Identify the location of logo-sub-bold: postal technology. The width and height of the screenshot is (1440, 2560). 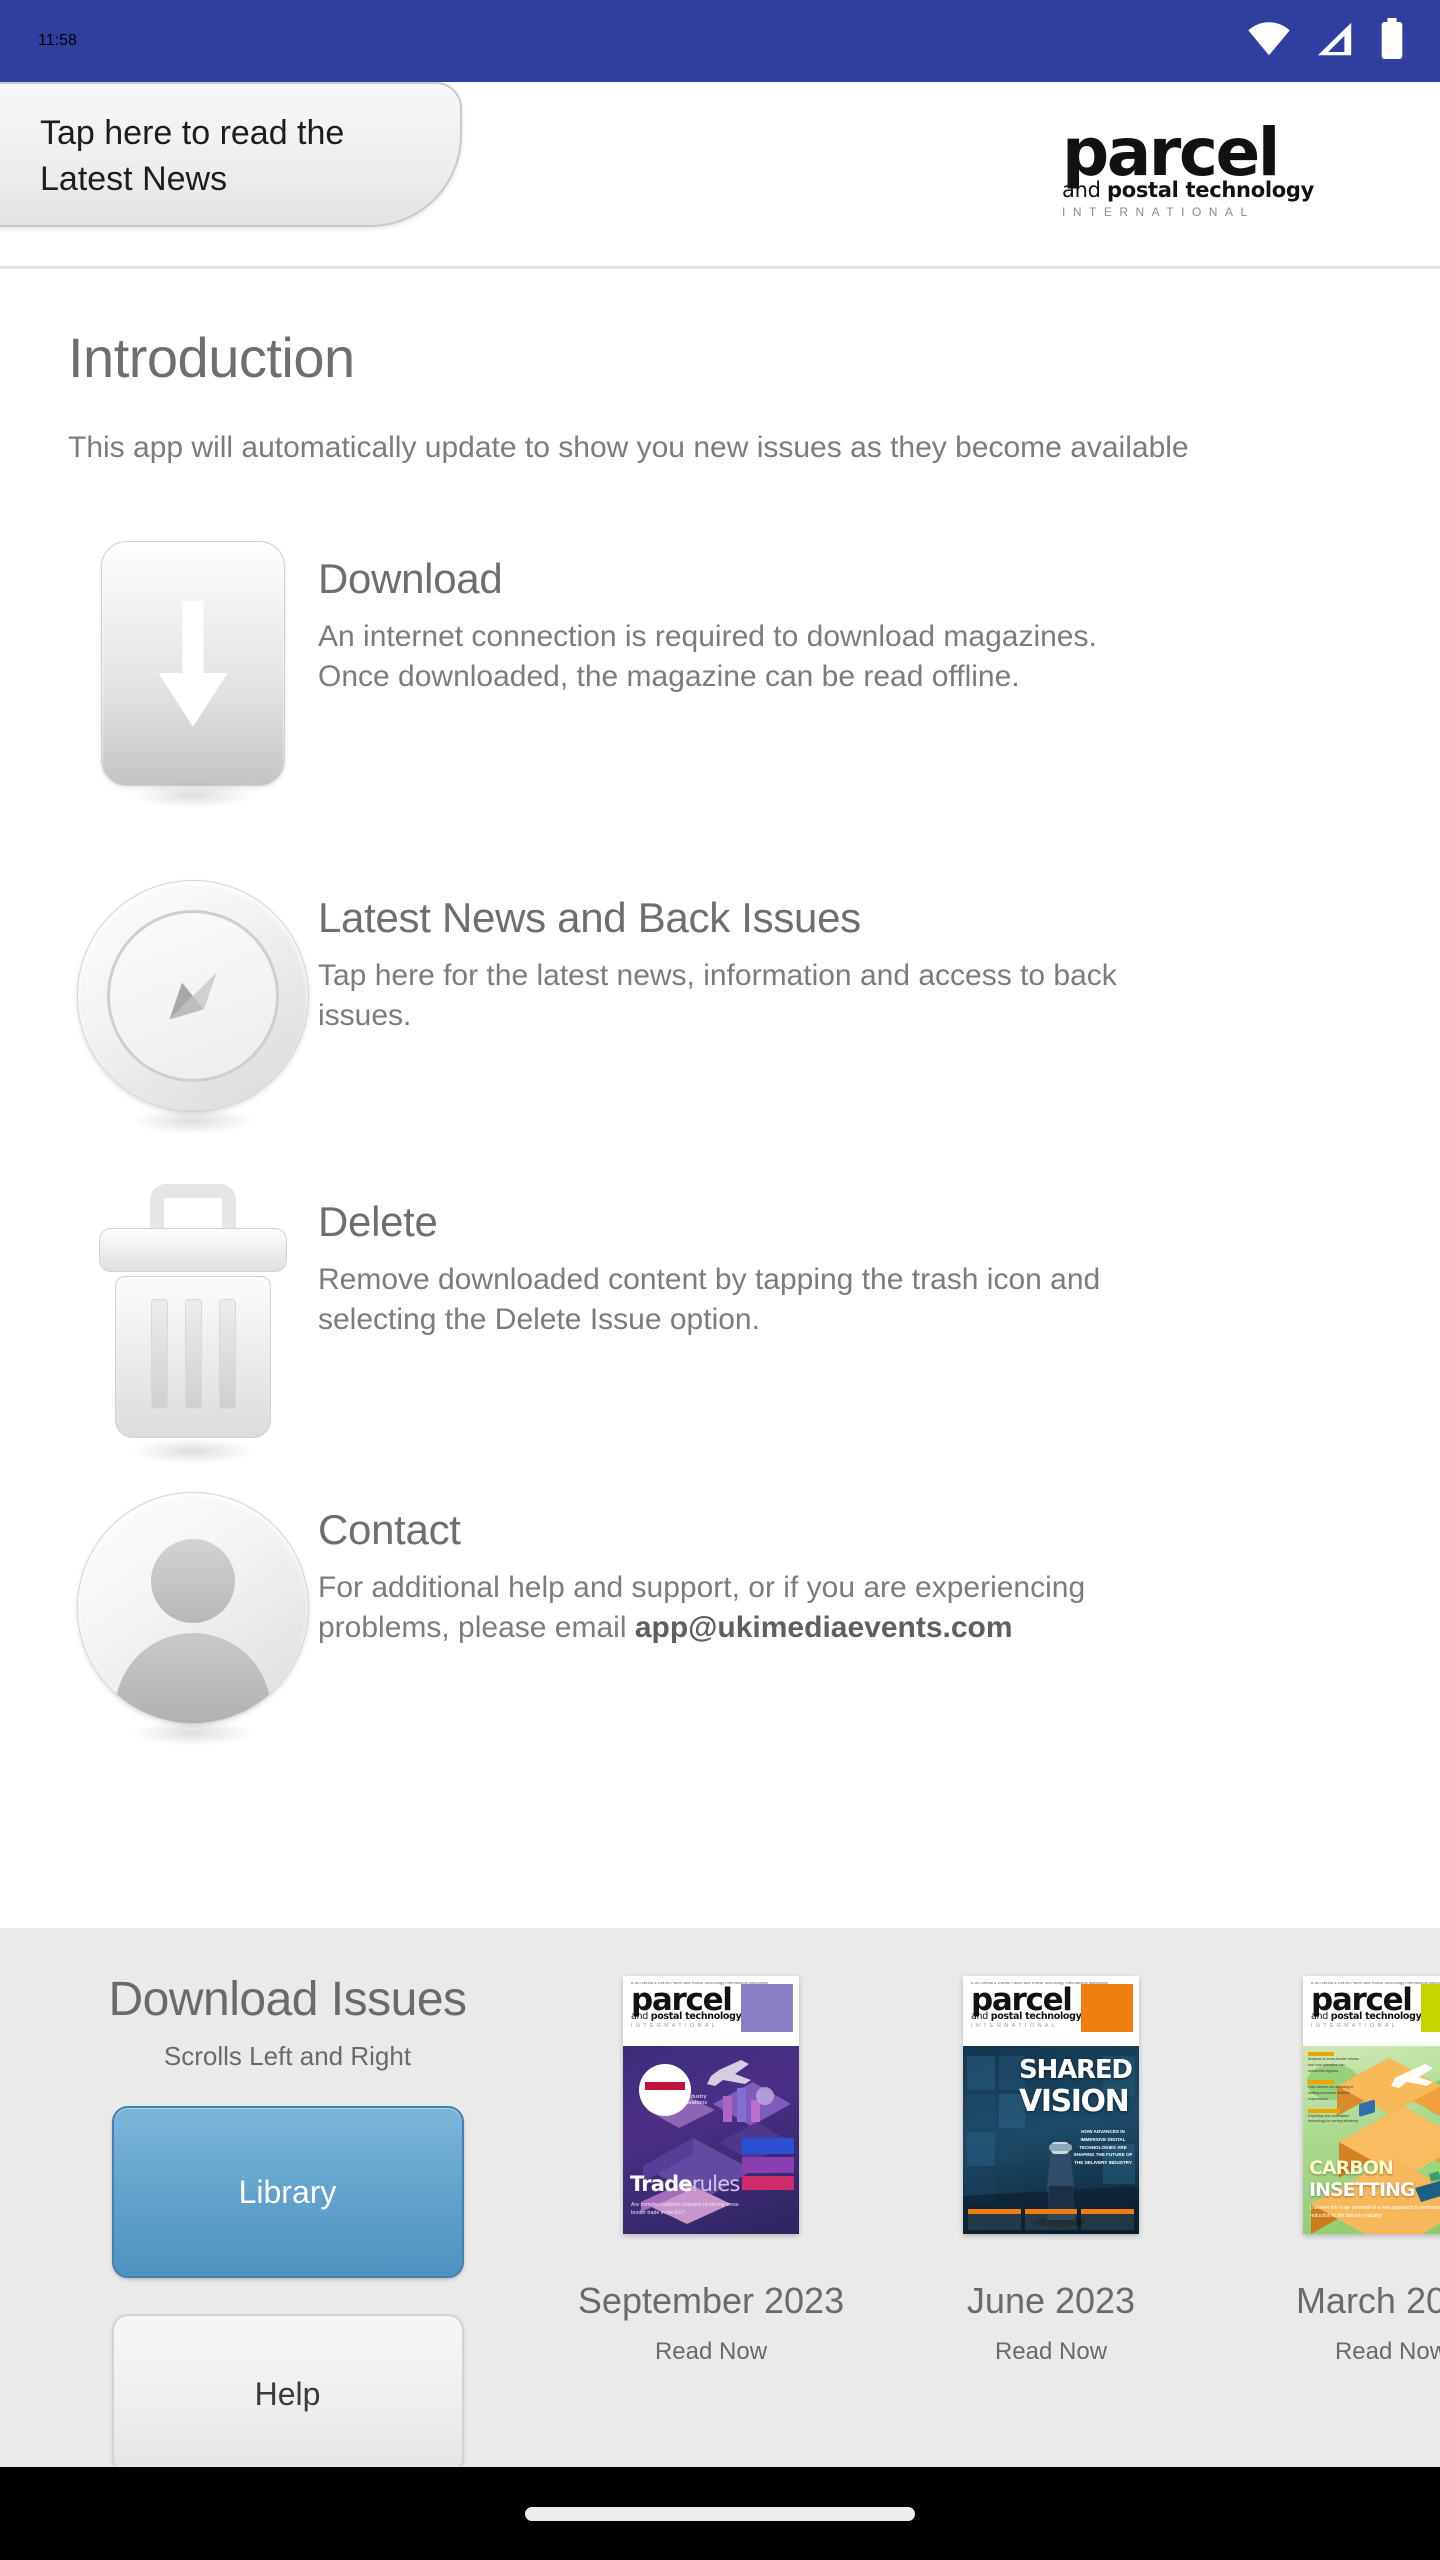
(1210, 190).